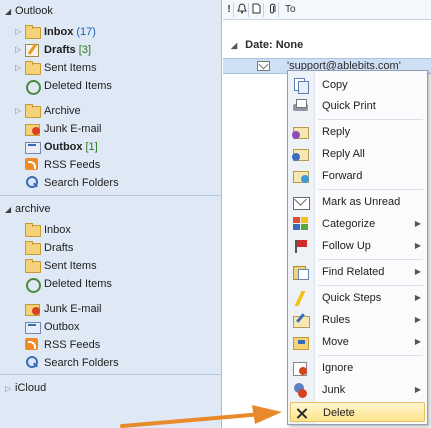 The image size is (431, 428). I want to click on item-count: [1], so click(91, 147).